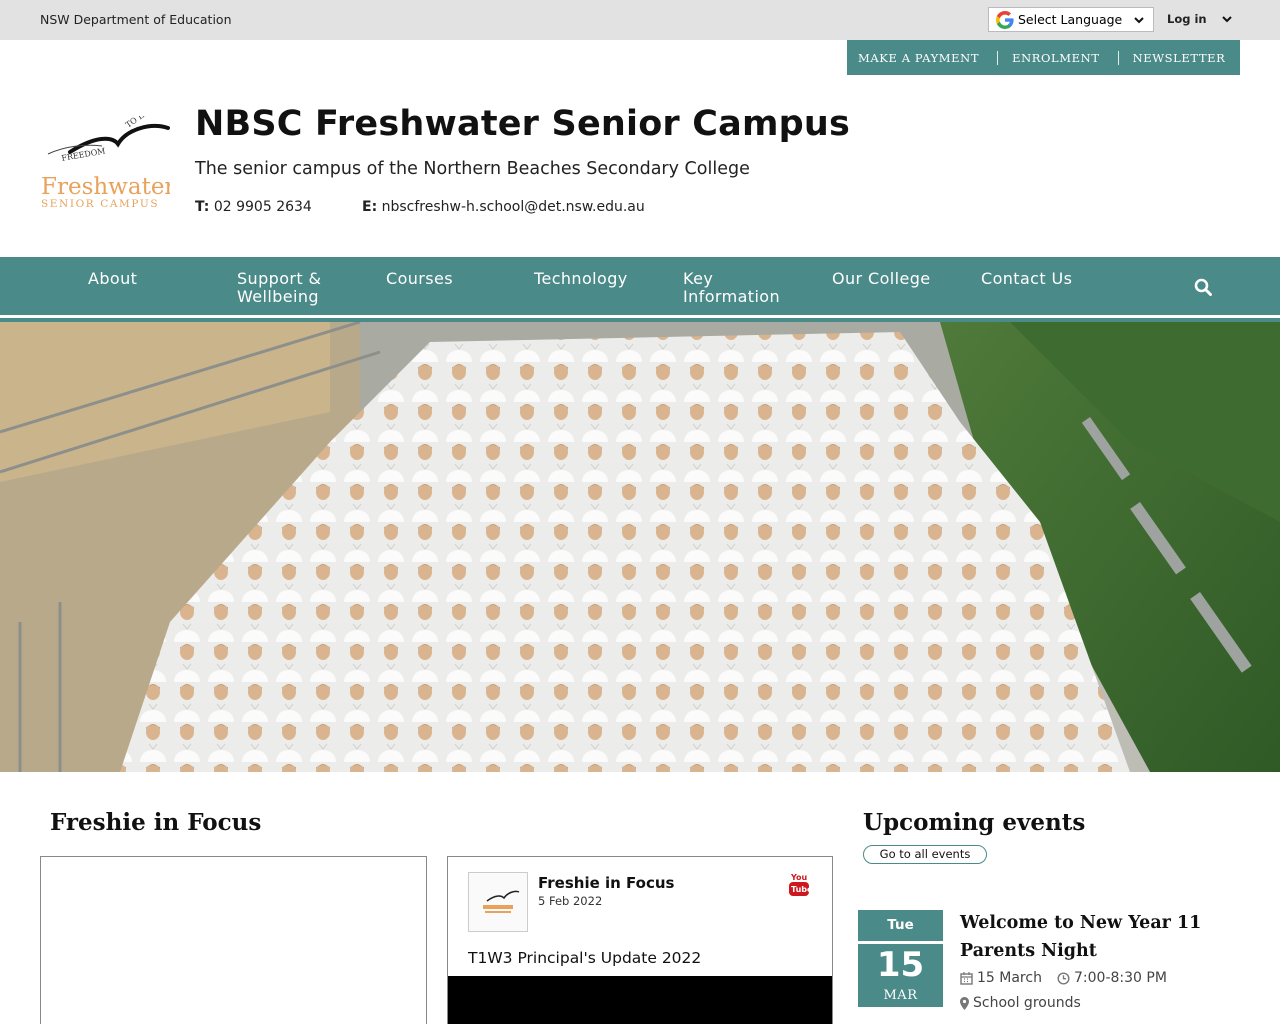 This screenshot has height=1024, width=1280. What do you see at coordinates (263, 207) in the screenshot?
I see `phone-number: 02 9905 2634` at bounding box center [263, 207].